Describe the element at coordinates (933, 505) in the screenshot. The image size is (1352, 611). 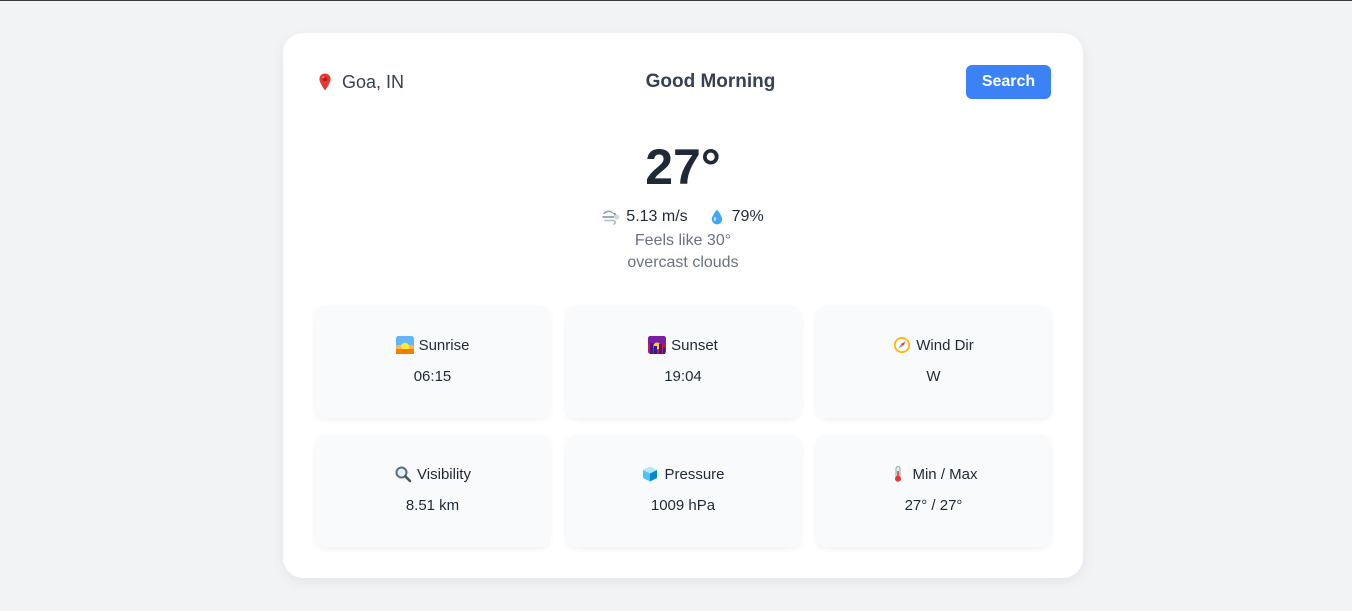
I see `detail-value: 27° / 27°` at that location.